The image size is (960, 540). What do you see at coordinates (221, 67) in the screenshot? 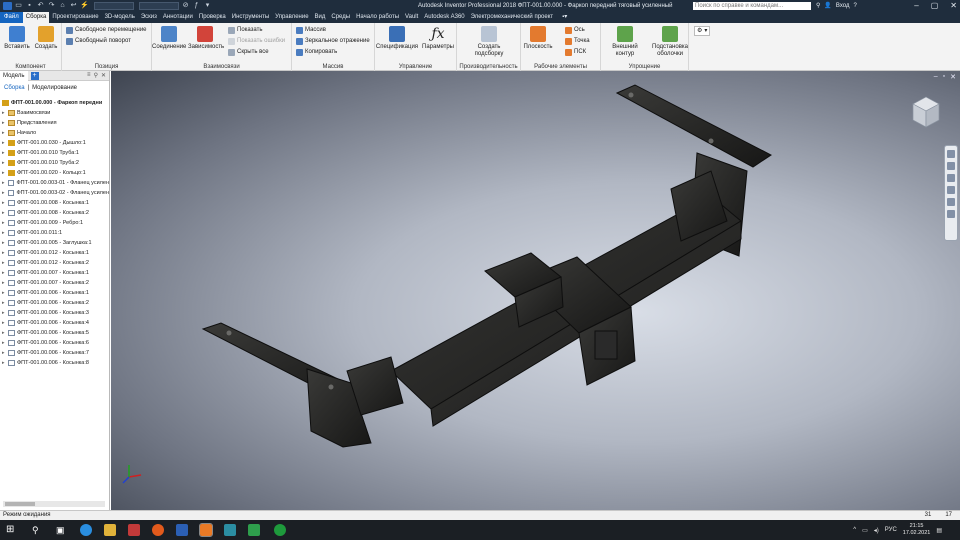
I see `panel-label-relationships: Взаимосвязи` at bounding box center [221, 67].